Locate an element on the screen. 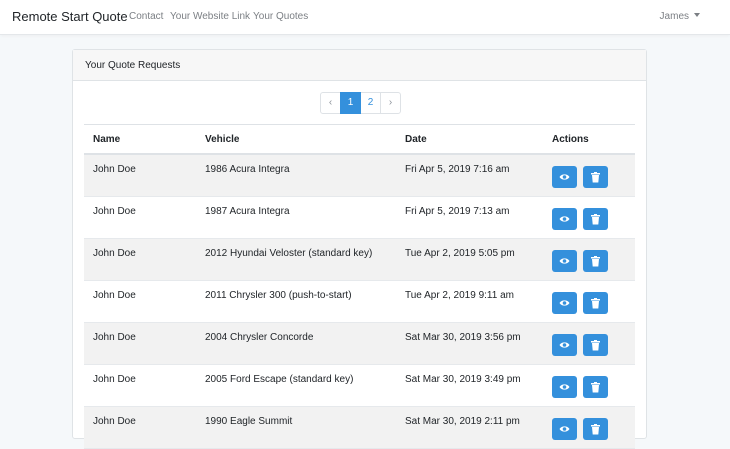 The image size is (730, 449). cell-date: Sat Mar 30, 2019 2:11 pm is located at coordinates (462, 421).